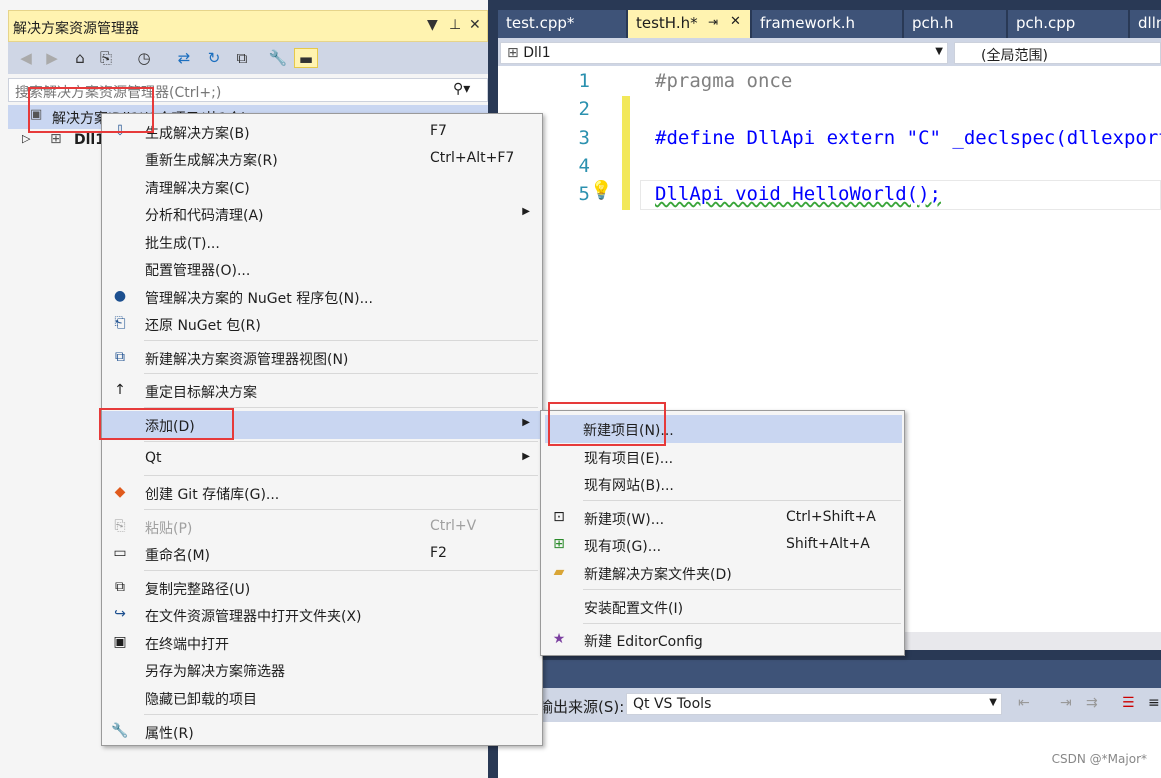 Image resolution: width=1161 pixels, height=778 pixels. What do you see at coordinates (559, 639) in the screenshot?
I see `editorconfig-icon: ★` at bounding box center [559, 639].